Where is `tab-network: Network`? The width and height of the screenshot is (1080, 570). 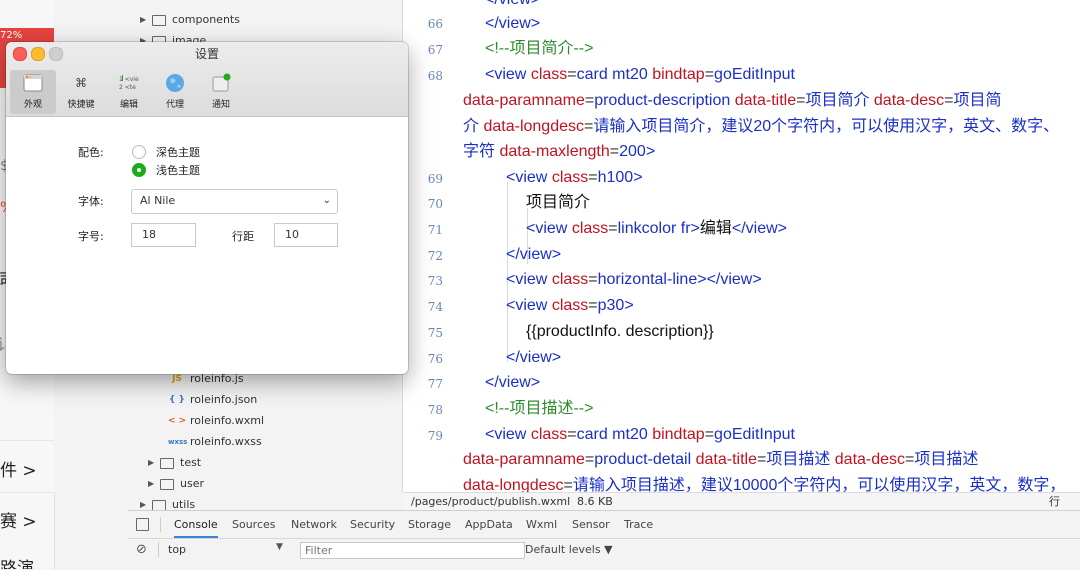
tab-network: Network is located at coordinates (314, 524).